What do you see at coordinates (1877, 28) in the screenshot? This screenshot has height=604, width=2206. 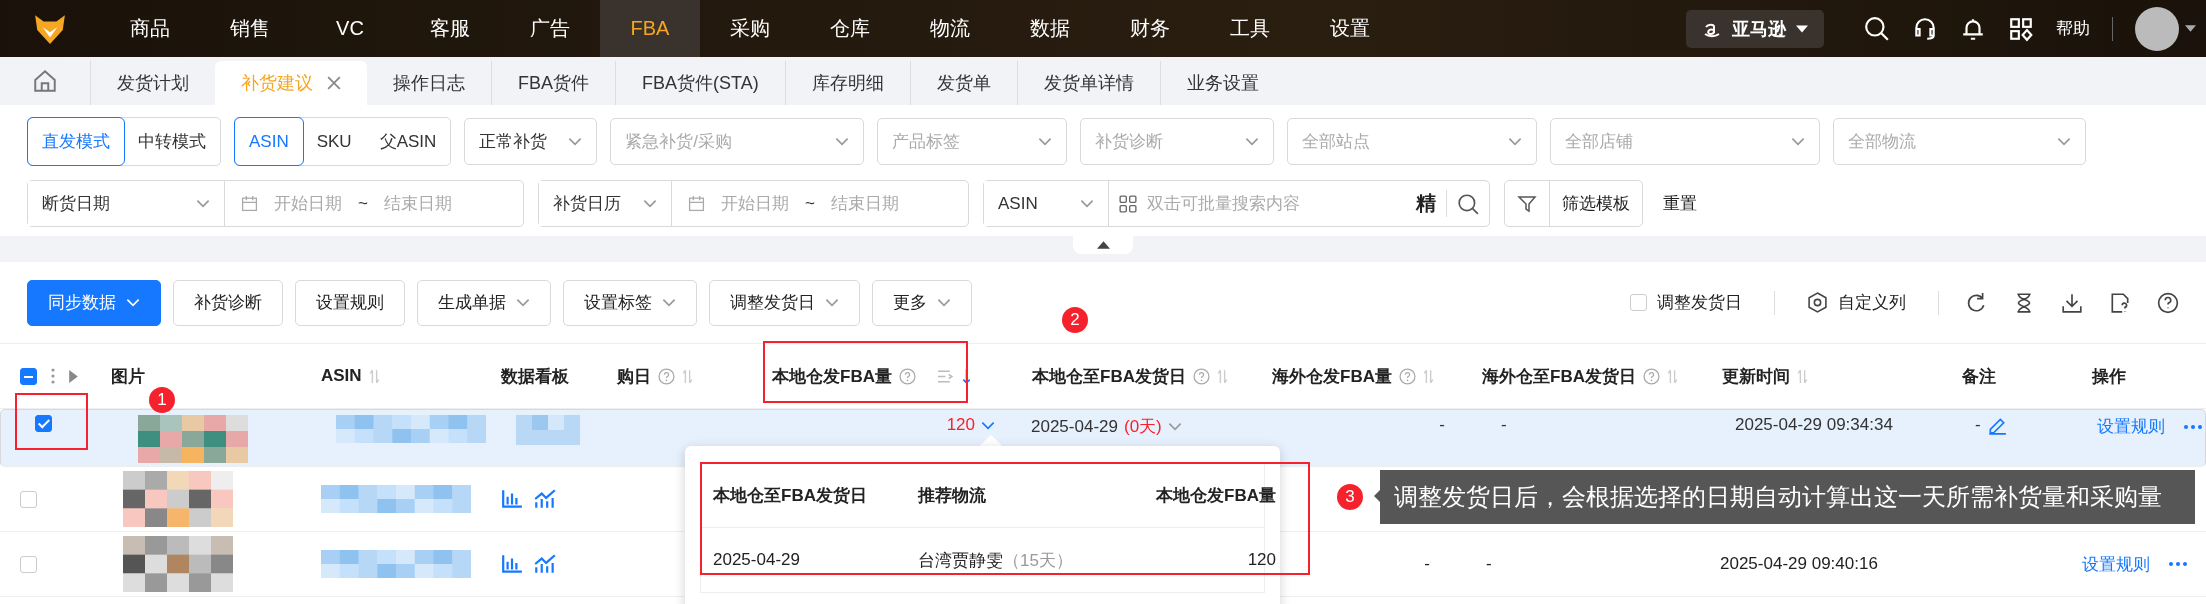 I see `search-icon` at bounding box center [1877, 28].